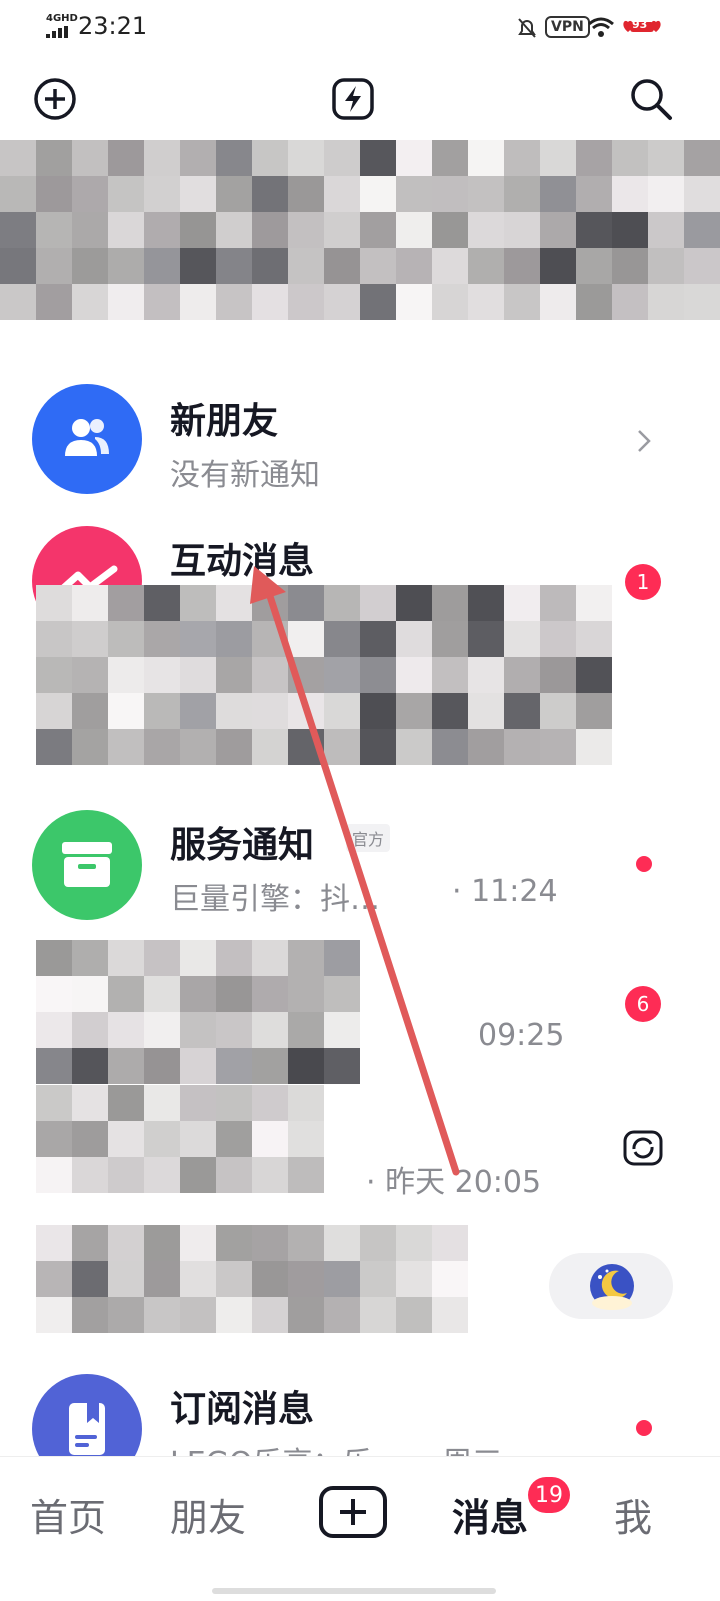  I want to click on chat-row: 09:25 6, so click(360, 1012).